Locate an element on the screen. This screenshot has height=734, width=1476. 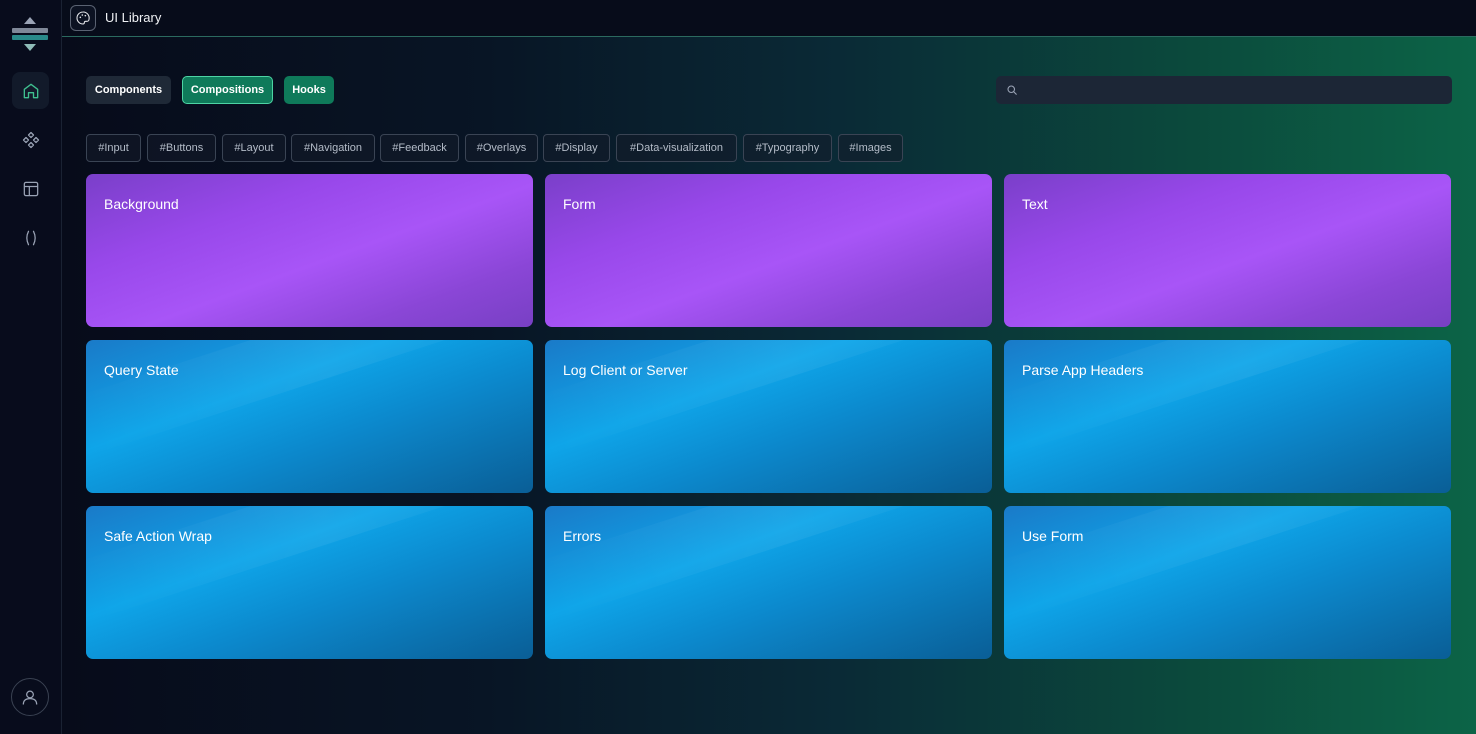
tag-layout: #Layout is located at coordinates (254, 148).